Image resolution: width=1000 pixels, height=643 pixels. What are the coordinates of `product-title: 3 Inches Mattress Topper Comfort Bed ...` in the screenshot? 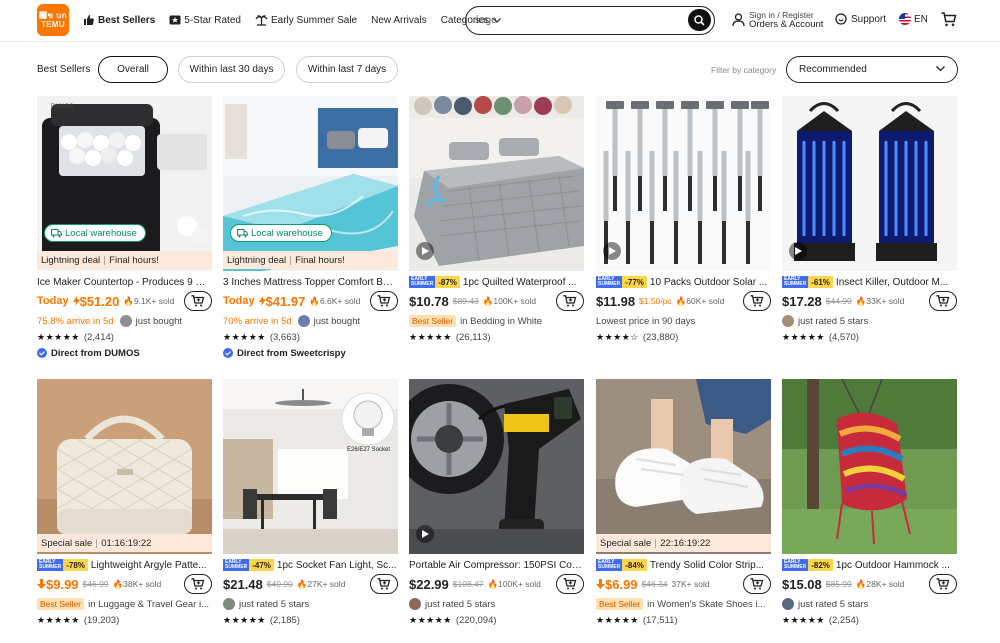 It's located at (310, 282).